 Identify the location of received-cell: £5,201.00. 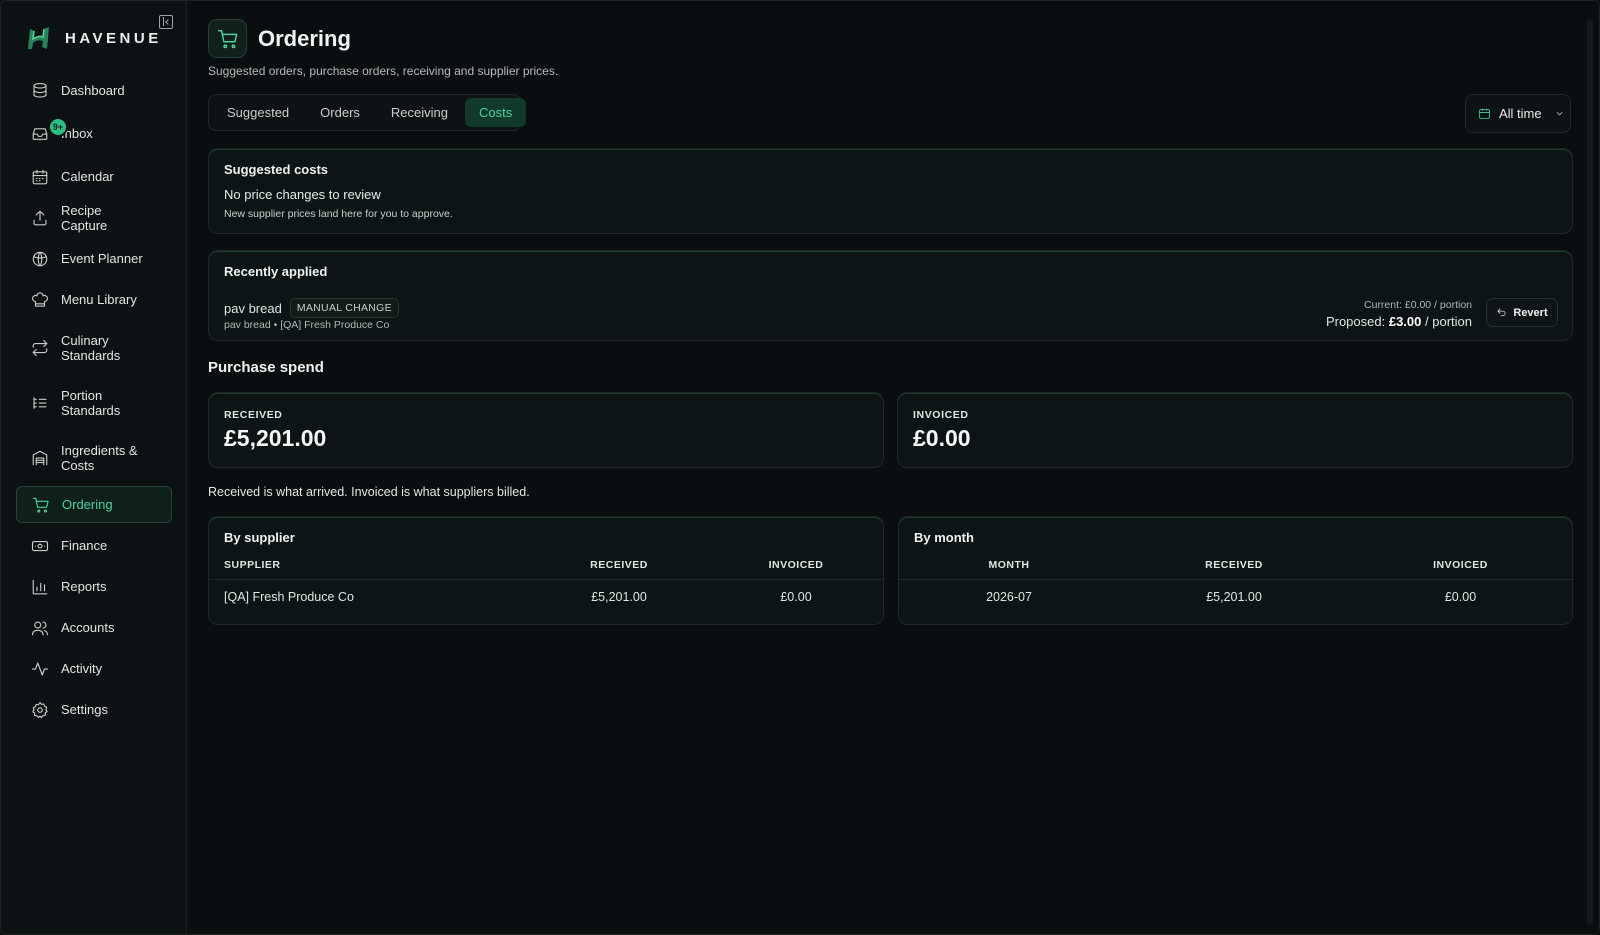
(1234, 597).